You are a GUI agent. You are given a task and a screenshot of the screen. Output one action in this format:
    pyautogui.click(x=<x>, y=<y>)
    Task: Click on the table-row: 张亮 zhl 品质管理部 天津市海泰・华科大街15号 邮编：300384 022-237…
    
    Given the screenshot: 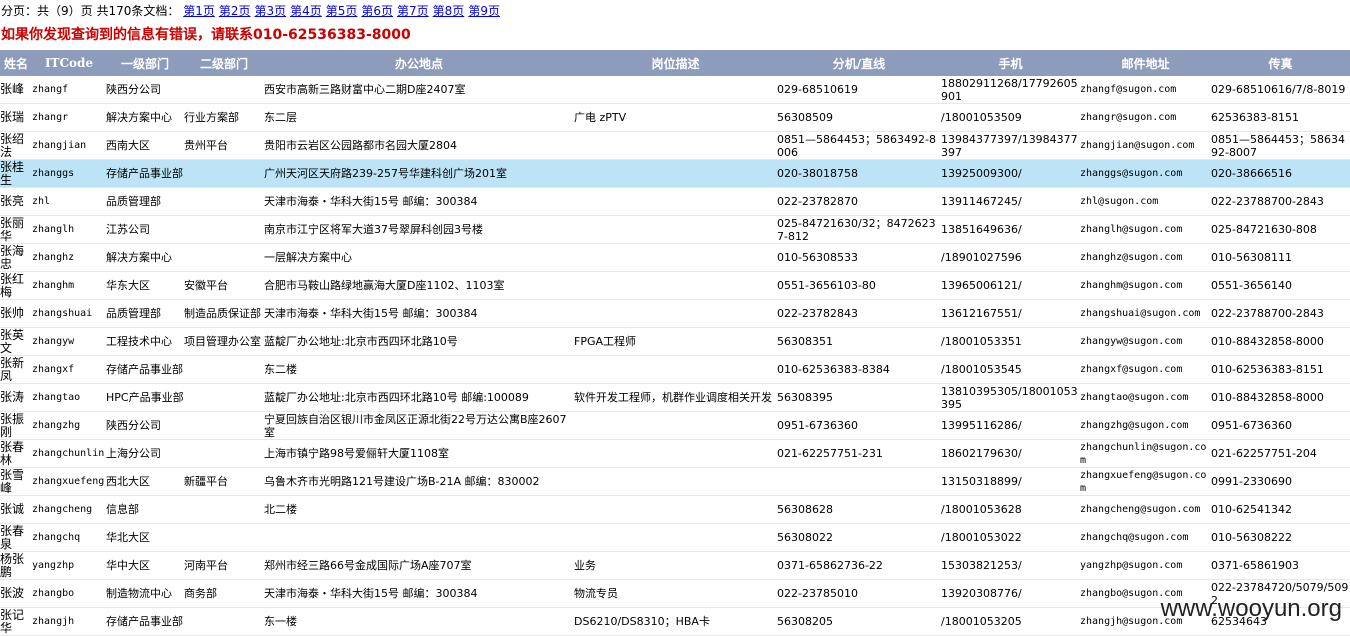 What is the action you would take?
    pyautogui.click(x=675, y=201)
    